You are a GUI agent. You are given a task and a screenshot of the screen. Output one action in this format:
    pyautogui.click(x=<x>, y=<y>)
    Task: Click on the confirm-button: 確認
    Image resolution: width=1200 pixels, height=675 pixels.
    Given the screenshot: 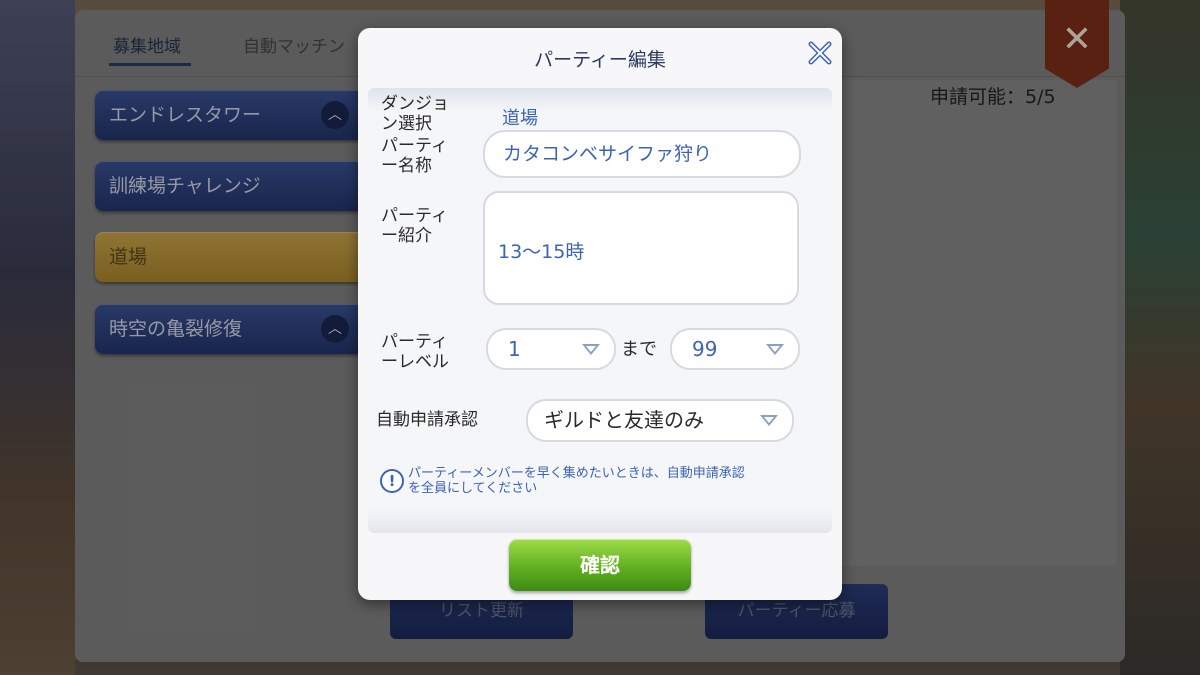 What is the action you would take?
    pyautogui.click(x=600, y=565)
    